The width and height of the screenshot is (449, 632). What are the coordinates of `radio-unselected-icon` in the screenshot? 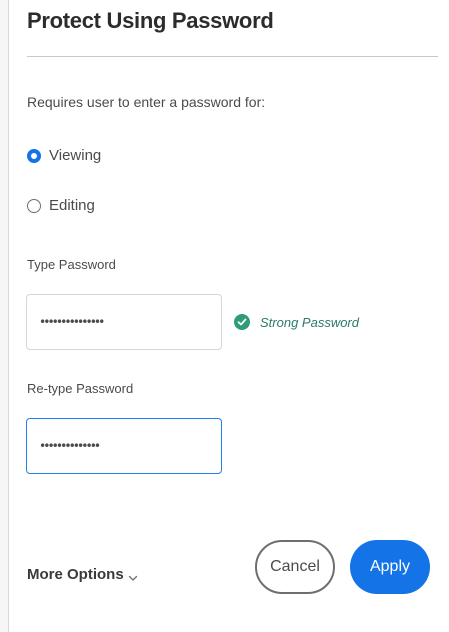 It's located at (34, 205).